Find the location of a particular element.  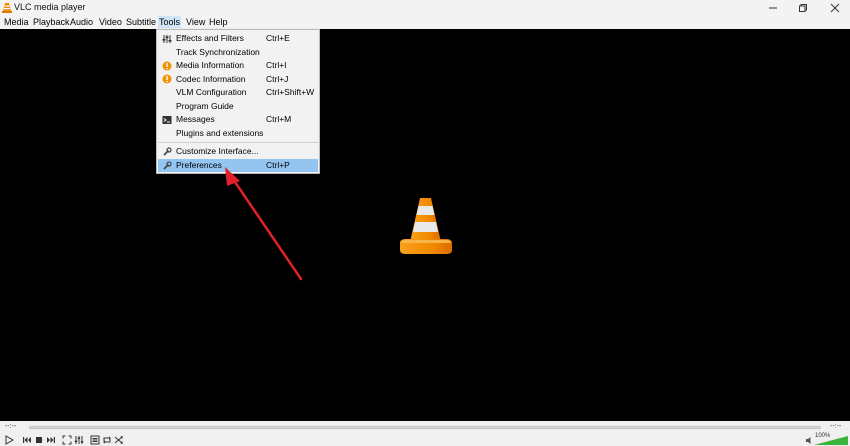

stop-icon is located at coordinates (38, 439).